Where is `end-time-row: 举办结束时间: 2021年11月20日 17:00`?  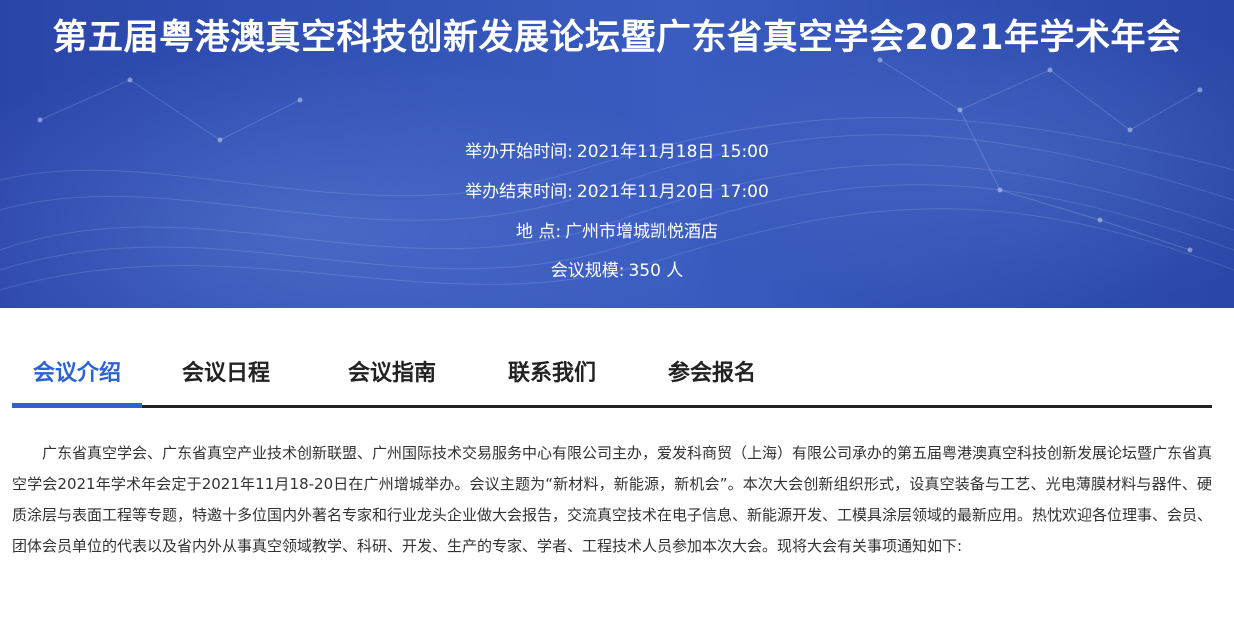 end-time-row: 举办结束时间: 2021年11月20日 17:00 is located at coordinates (617, 192).